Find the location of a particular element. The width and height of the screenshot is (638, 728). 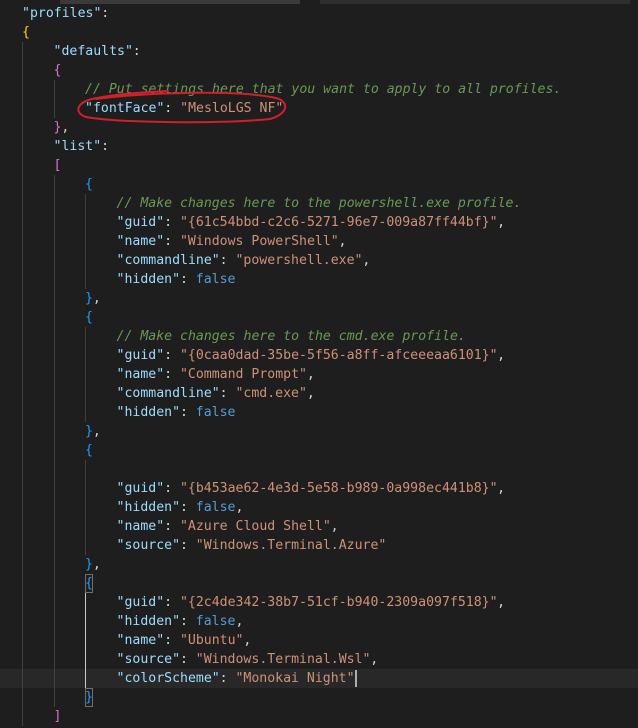

code-line: "name": "Command Prompt", is located at coordinates (319, 374).